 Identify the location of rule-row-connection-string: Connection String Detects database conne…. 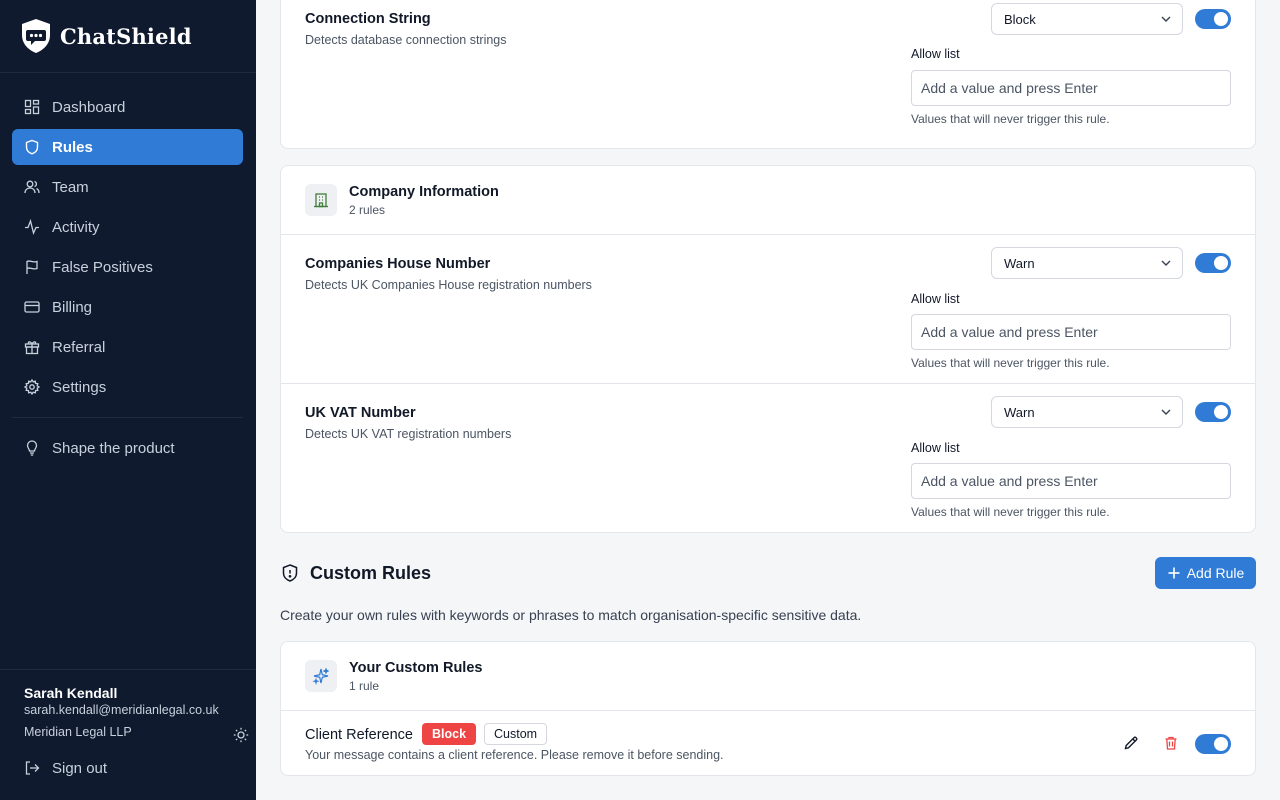
(768, 75).